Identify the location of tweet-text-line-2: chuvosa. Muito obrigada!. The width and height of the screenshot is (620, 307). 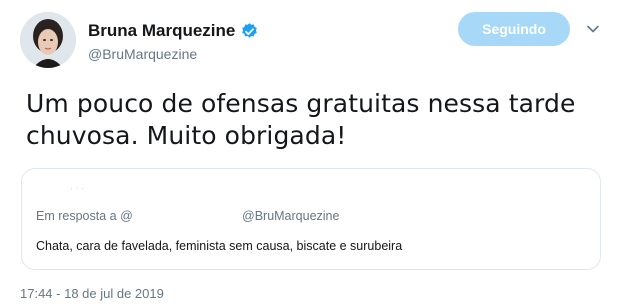
(186, 135).